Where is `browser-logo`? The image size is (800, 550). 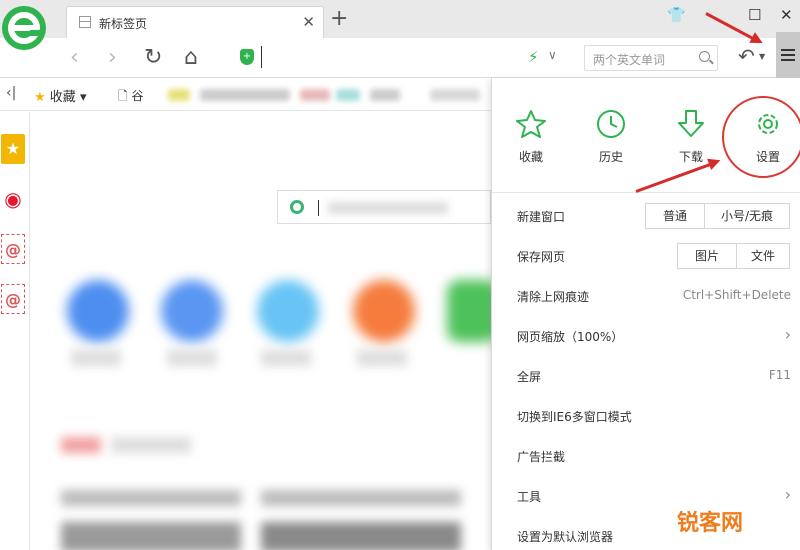 browser-logo is located at coordinates (24, 28).